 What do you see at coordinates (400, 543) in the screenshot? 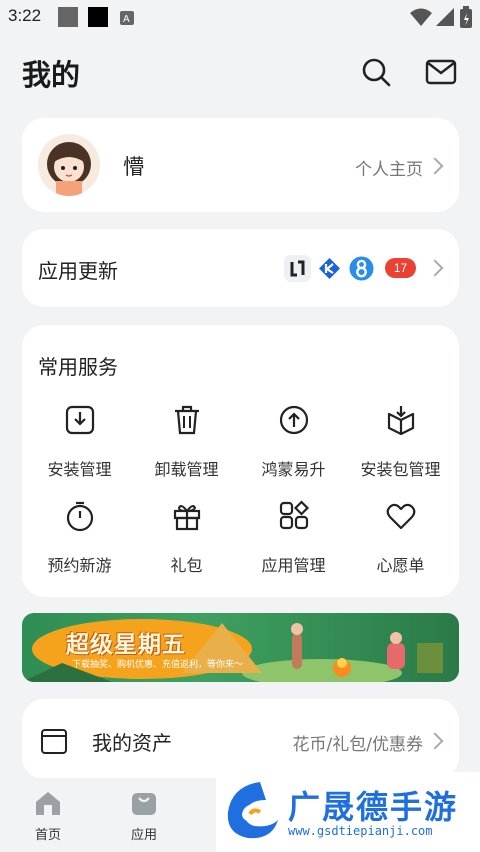
I see `service-wishlist: 心愿单` at bounding box center [400, 543].